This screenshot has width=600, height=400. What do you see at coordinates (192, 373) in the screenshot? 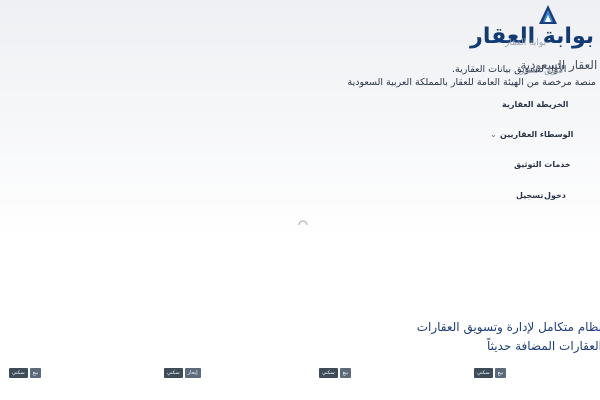
I see `tag-type: إيجار` at bounding box center [192, 373].